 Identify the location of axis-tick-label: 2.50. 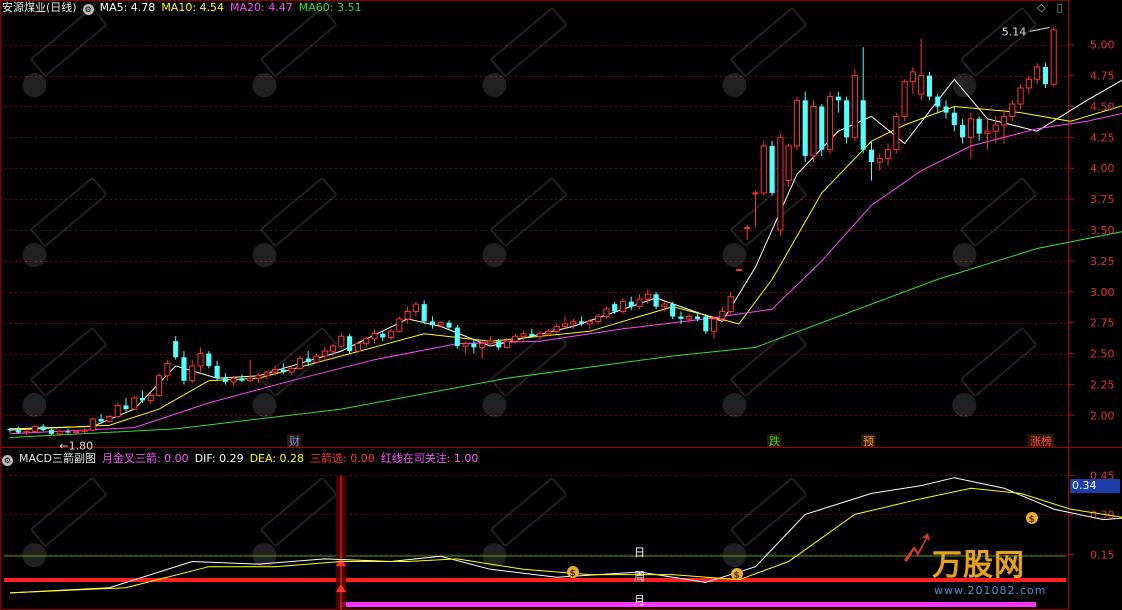
(1102, 354).